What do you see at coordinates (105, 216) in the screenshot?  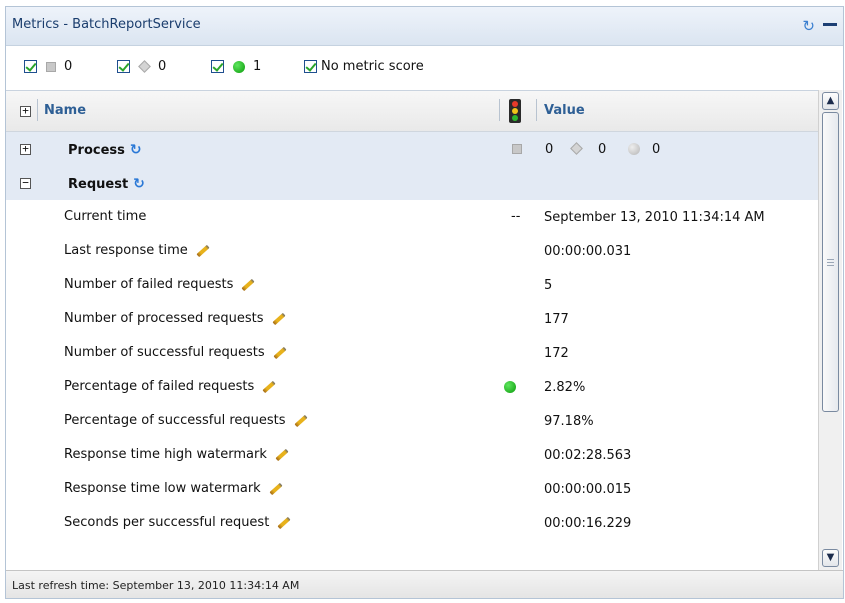 I see `metric-name: Current time` at bounding box center [105, 216].